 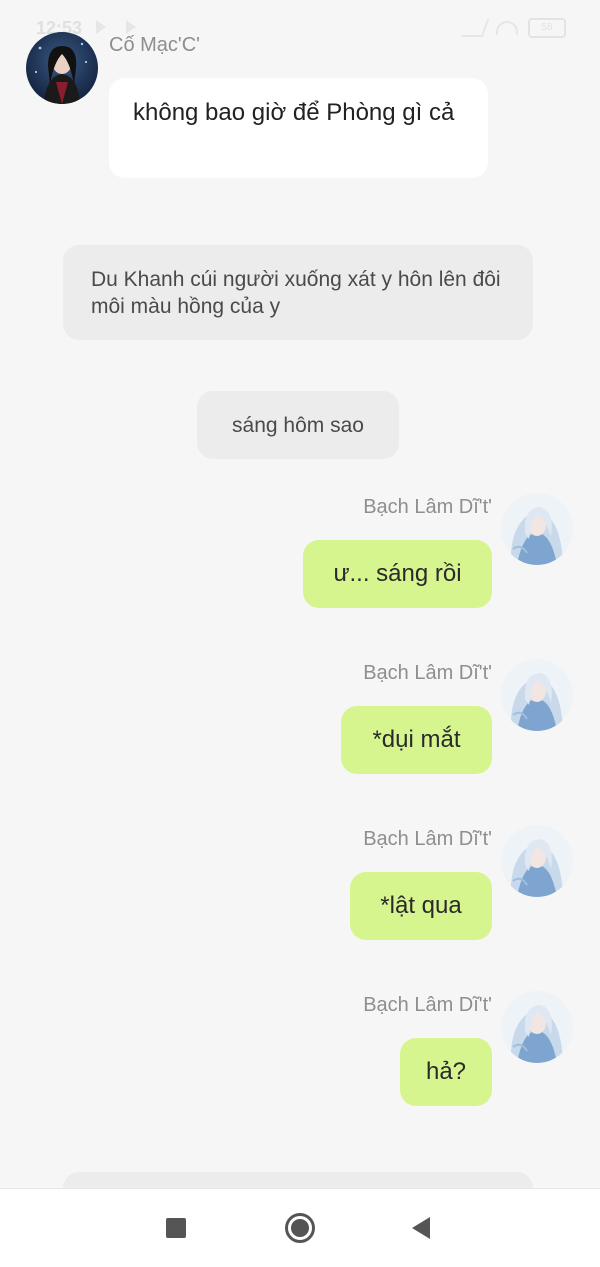 I want to click on message-bubble: ư... sáng rồi, so click(x=397, y=574).